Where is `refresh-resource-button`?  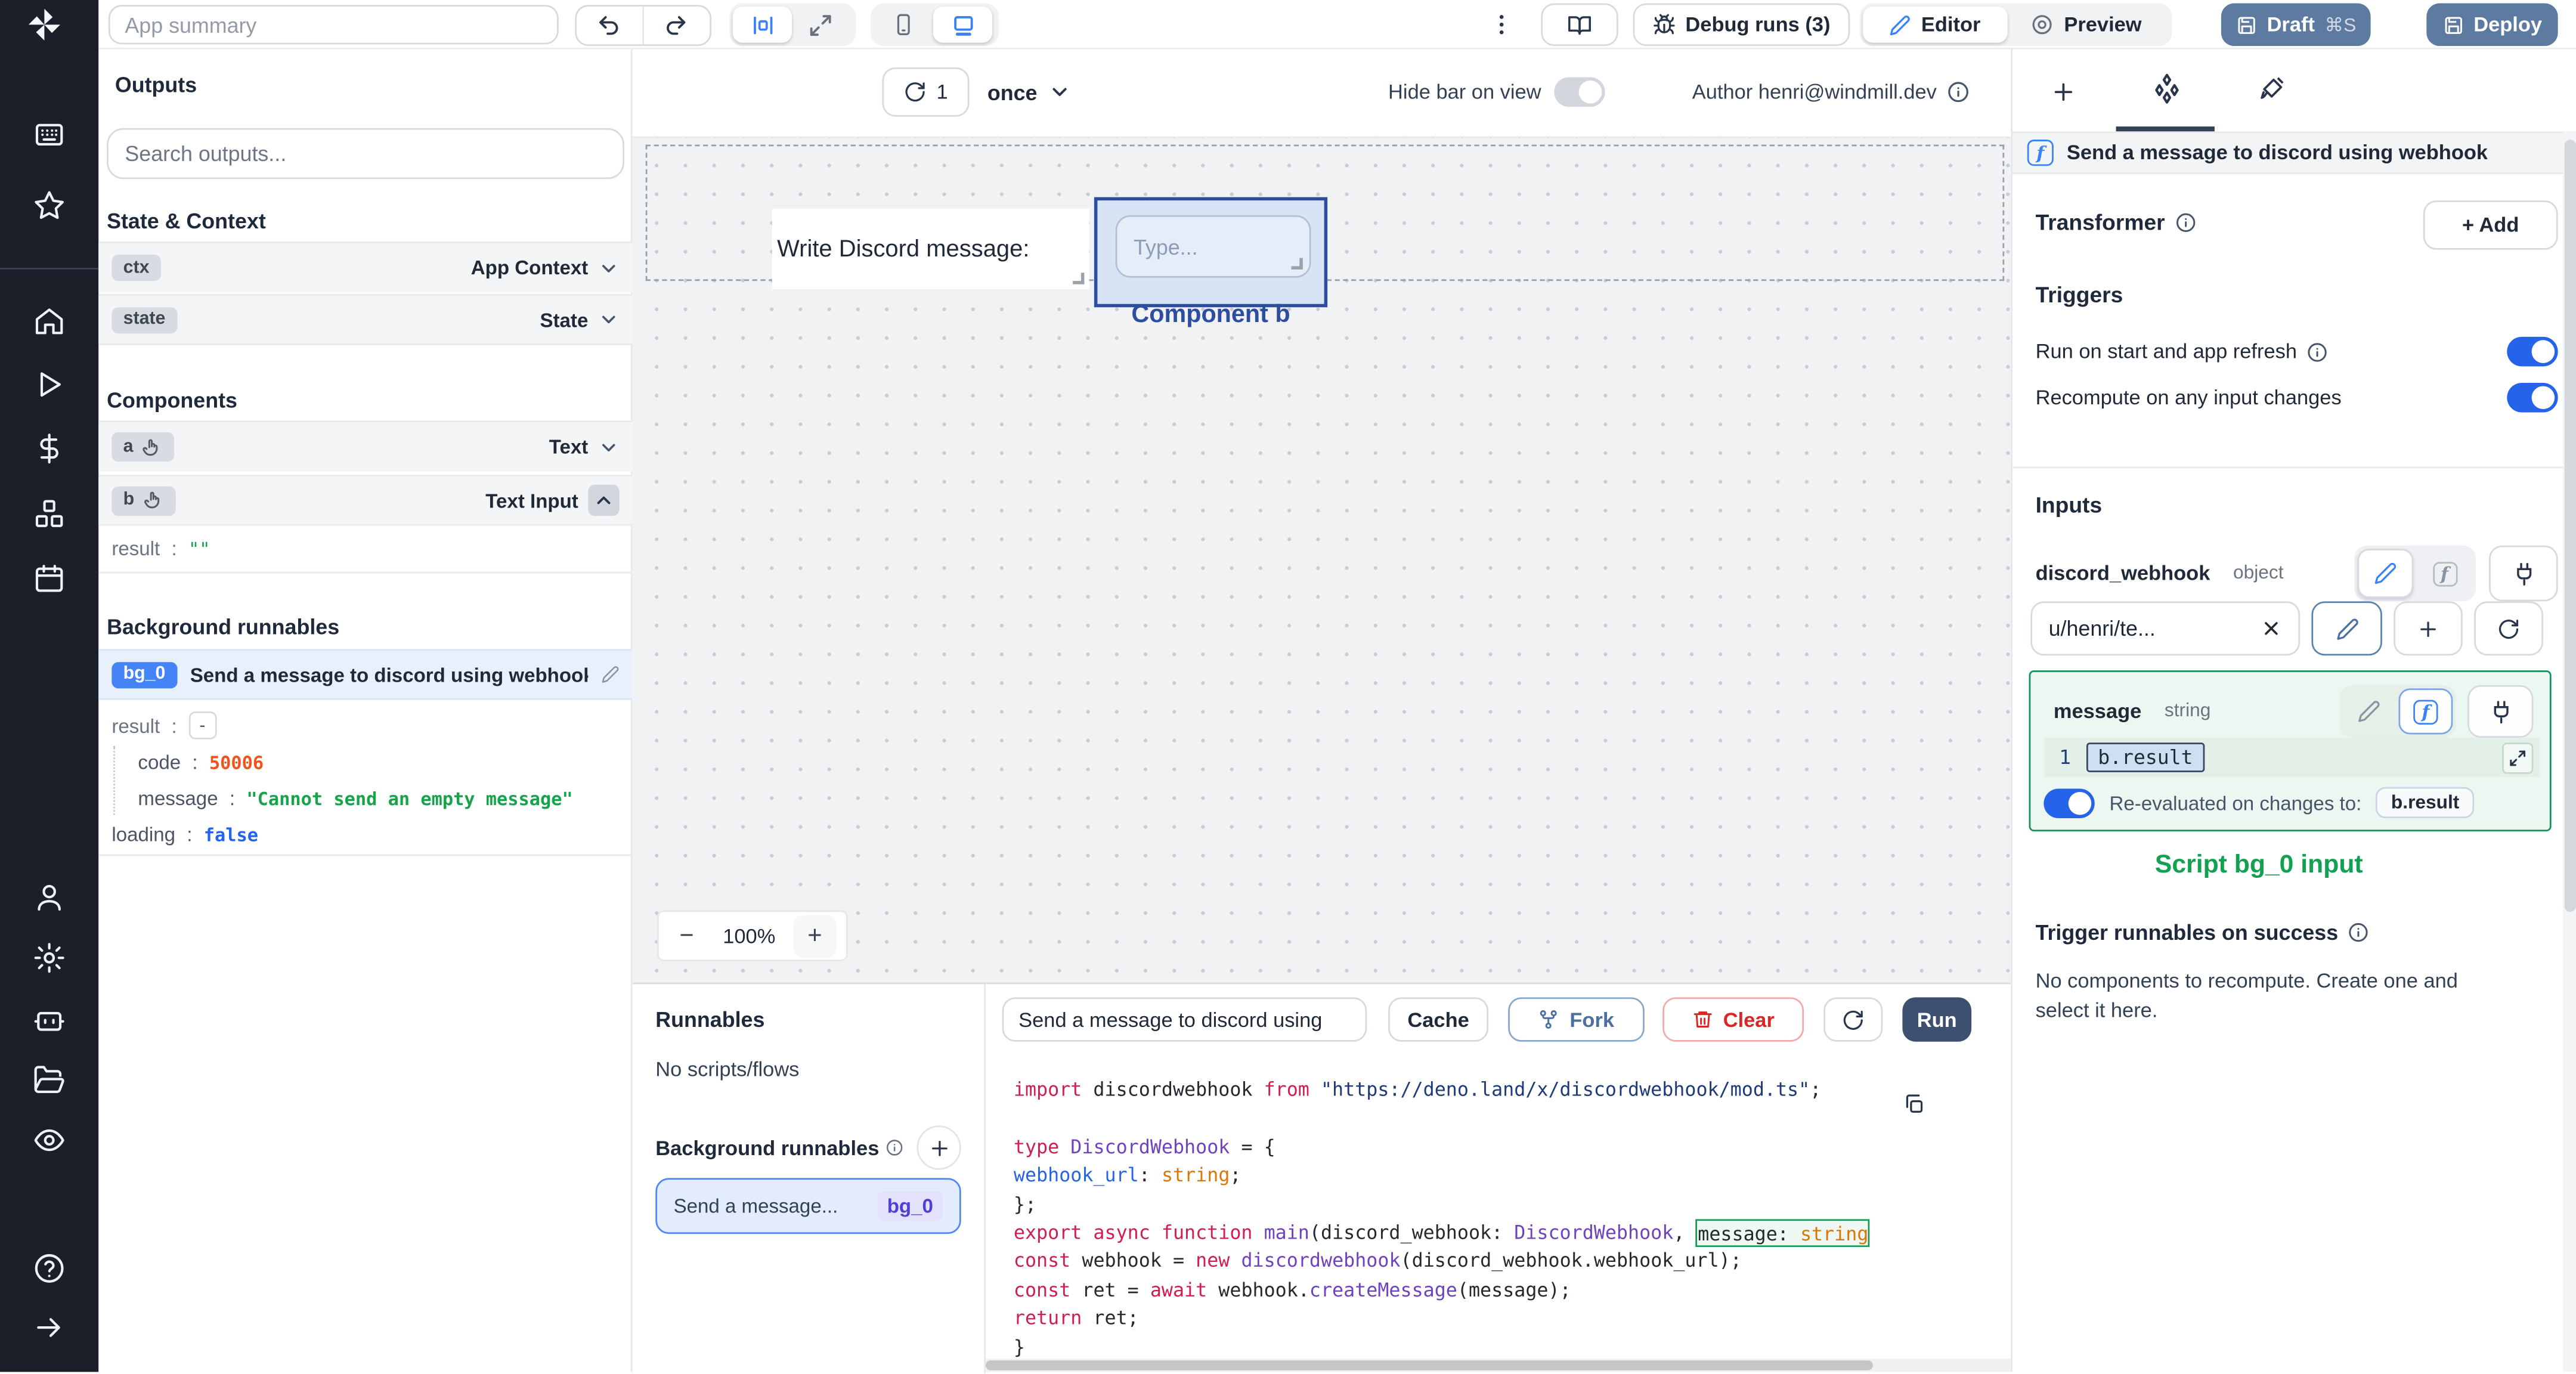 refresh-resource-button is located at coordinates (2509, 628).